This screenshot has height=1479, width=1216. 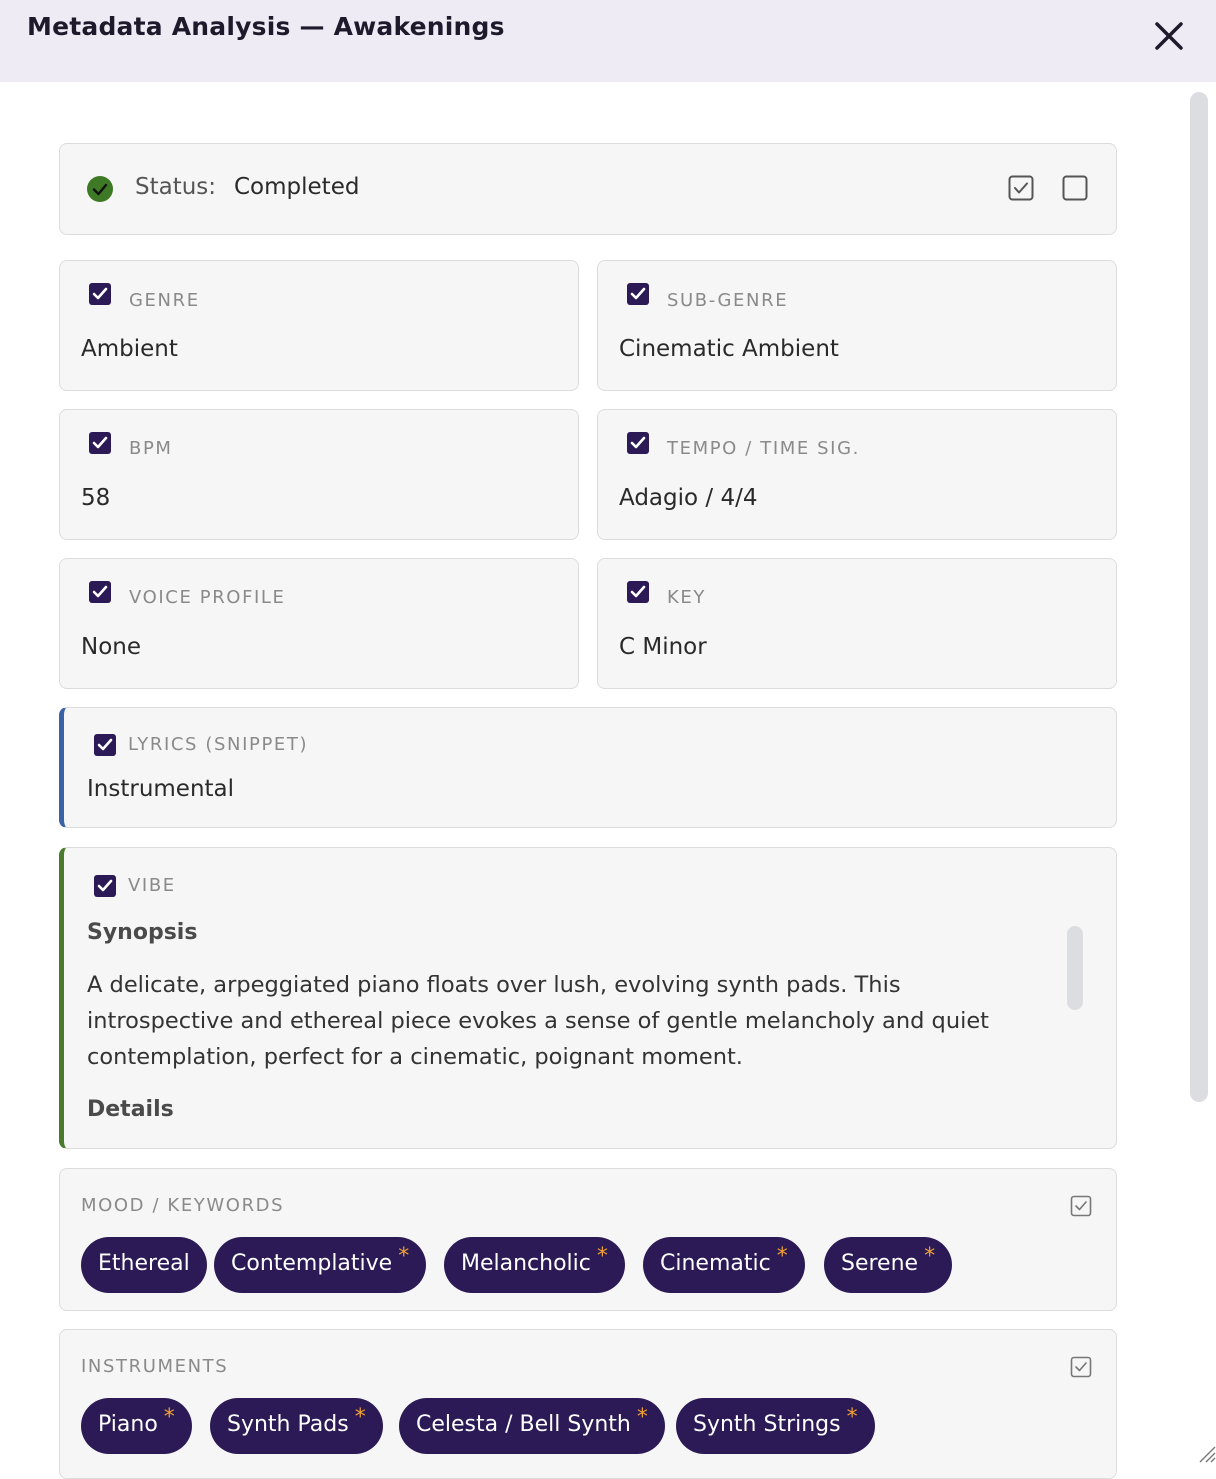 I want to click on key-value: C Minor, so click(x=663, y=647).